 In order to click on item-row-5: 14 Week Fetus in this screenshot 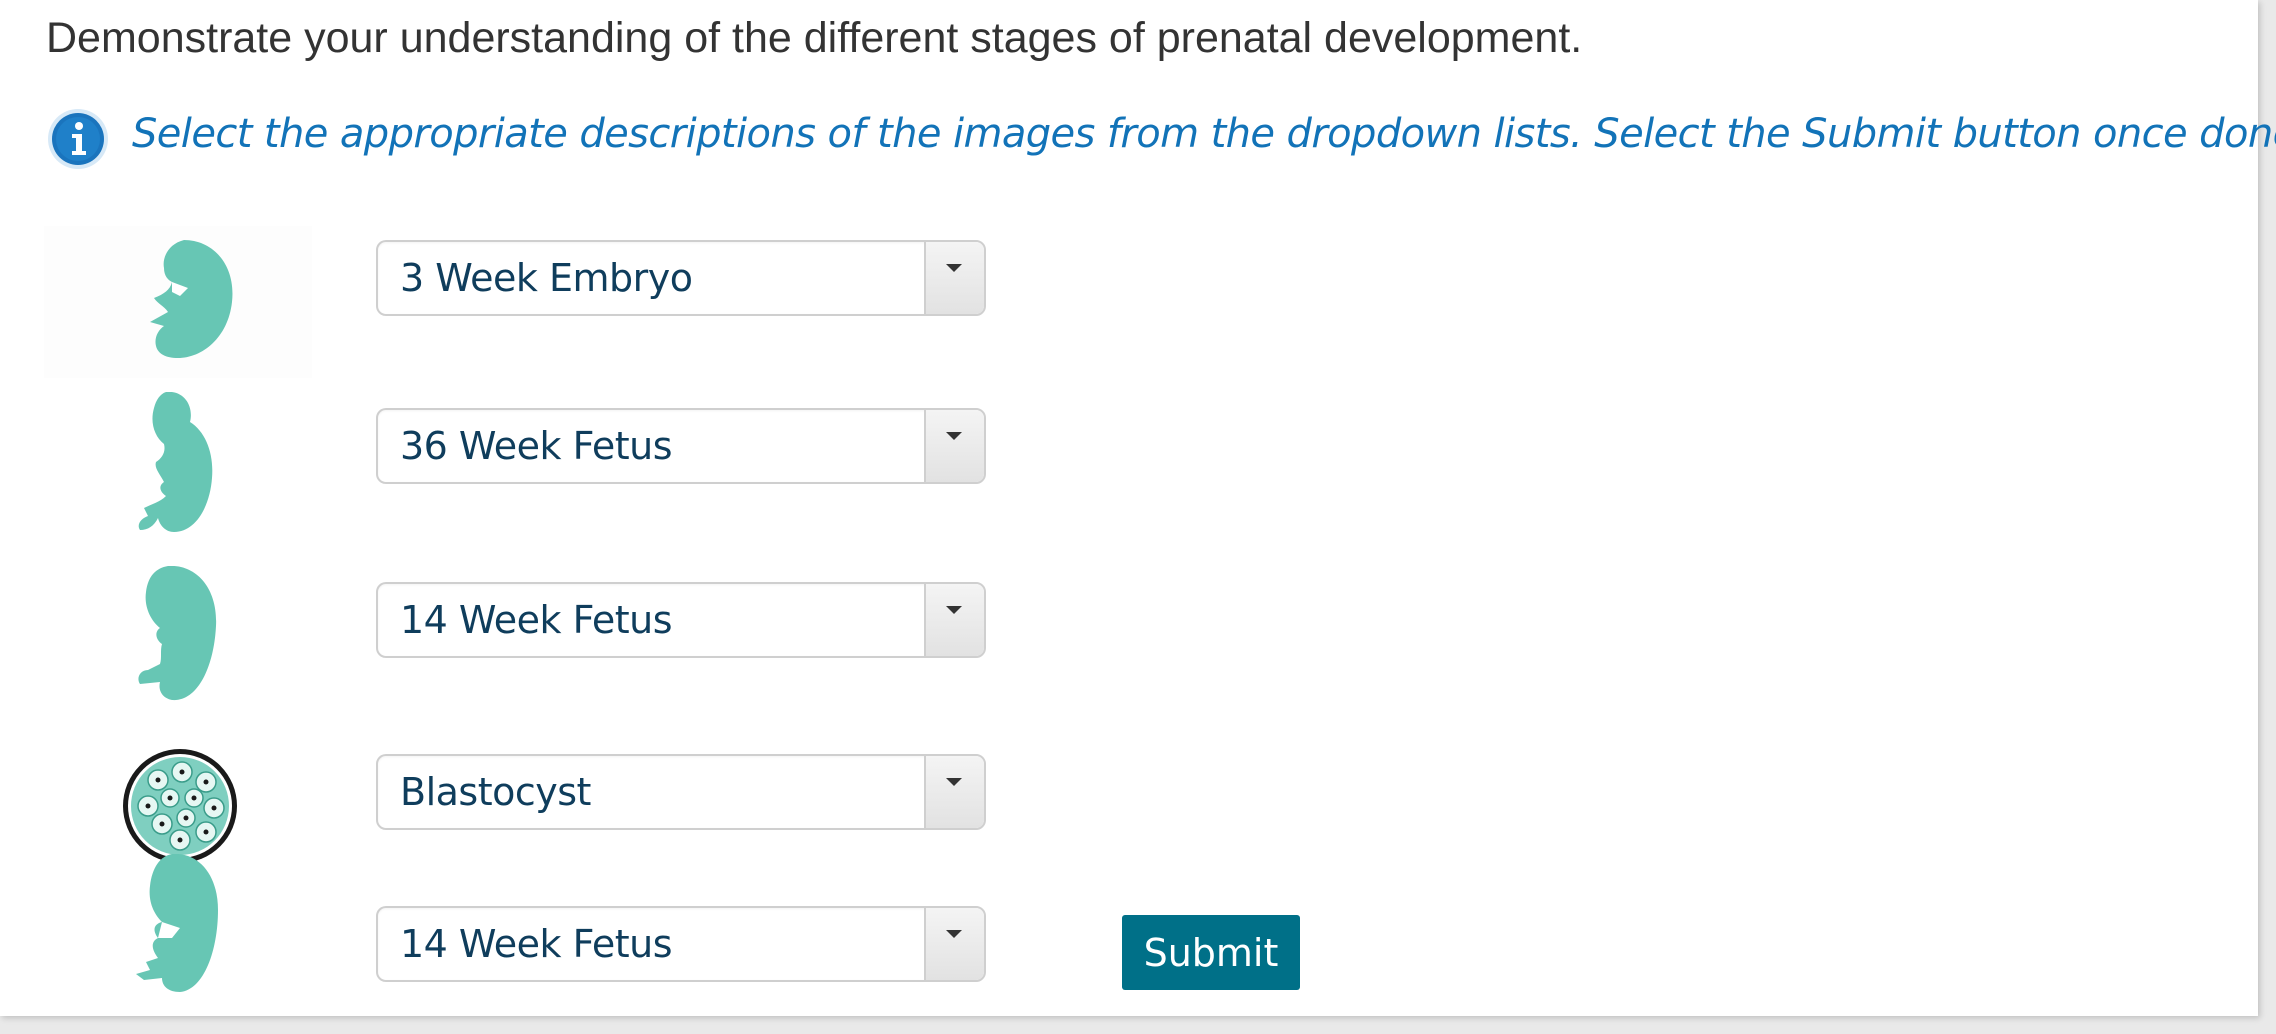, I will do `click(550, 939)`.